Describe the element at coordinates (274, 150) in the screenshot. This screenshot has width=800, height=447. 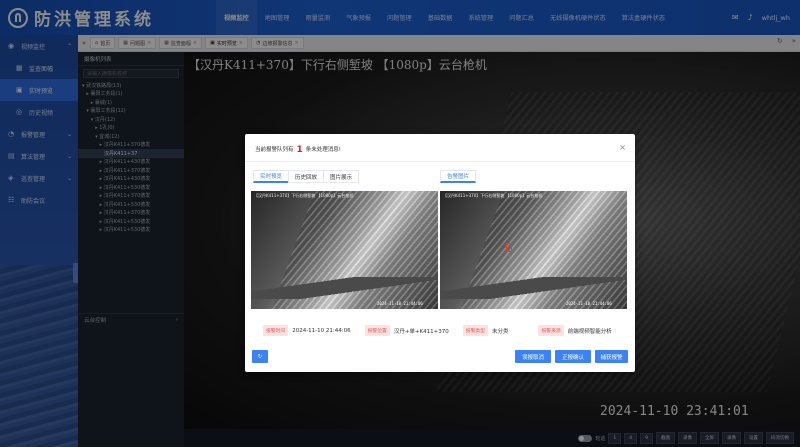
I see `alarm-queue-prefix: 当前报警队列有` at that location.